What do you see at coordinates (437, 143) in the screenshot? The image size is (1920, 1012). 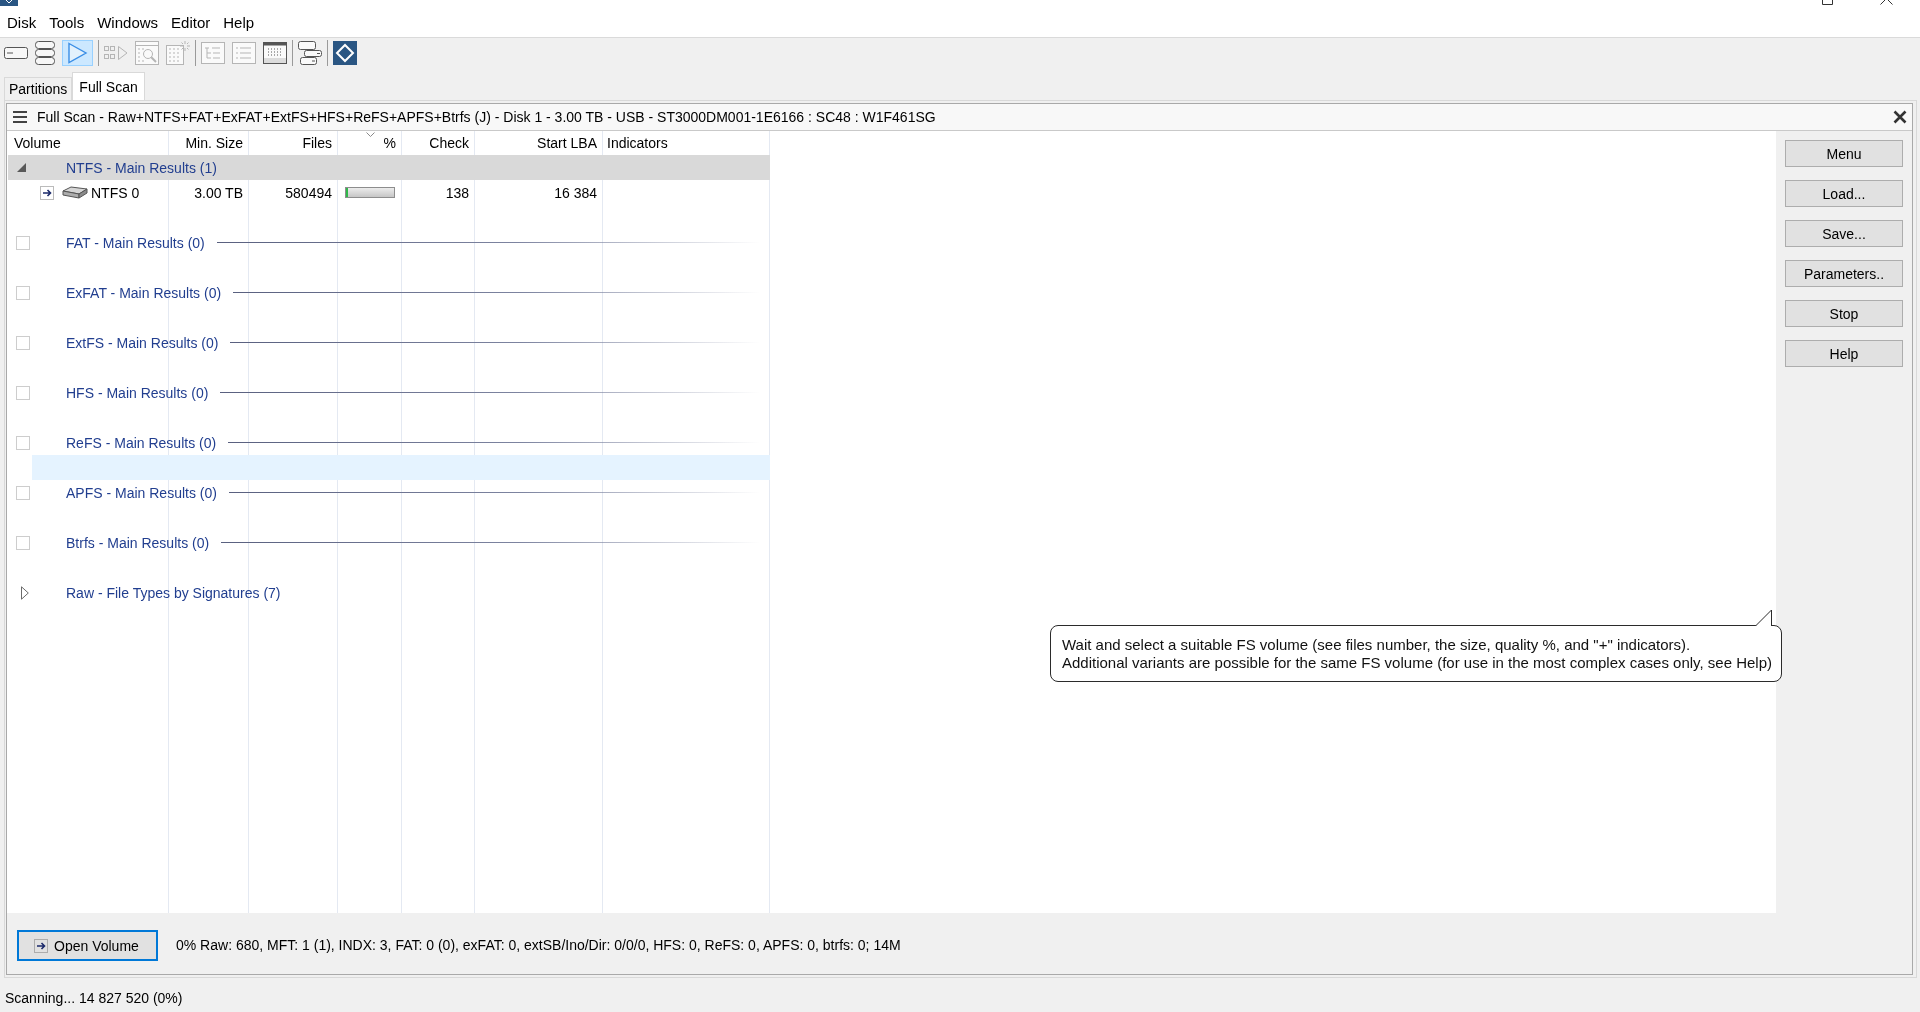 I see `column-header: Check` at bounding box center [437, 143].